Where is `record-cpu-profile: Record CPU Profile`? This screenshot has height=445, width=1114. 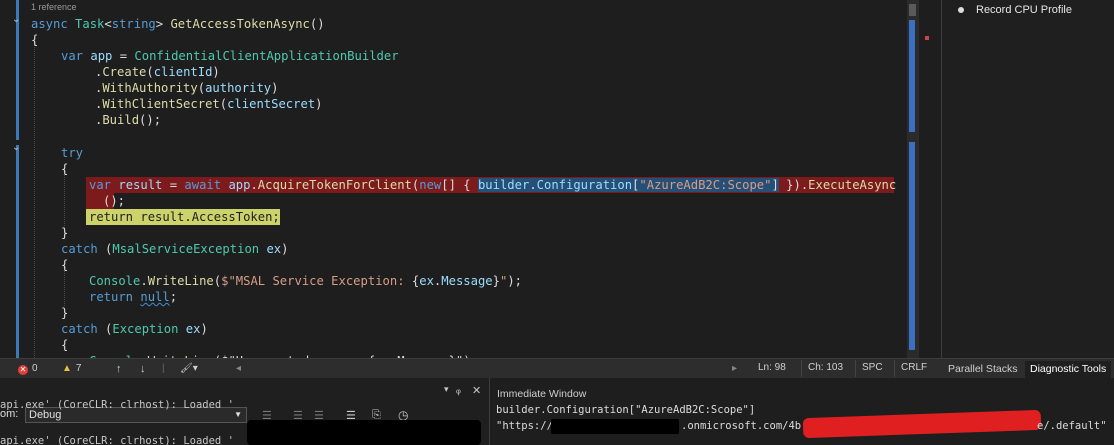 record-cpu-profile: Record CPU Profile is located at coordinates (1015, 10).